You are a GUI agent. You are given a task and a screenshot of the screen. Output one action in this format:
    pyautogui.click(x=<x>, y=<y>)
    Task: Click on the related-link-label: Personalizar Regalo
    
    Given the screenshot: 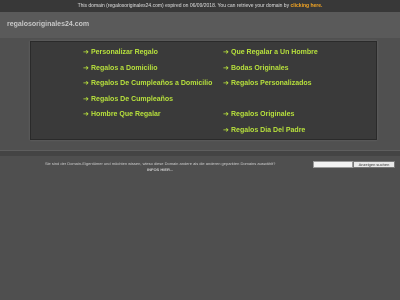 What is the action you would take?
    pyautogui.click(x=124, y=52)
    